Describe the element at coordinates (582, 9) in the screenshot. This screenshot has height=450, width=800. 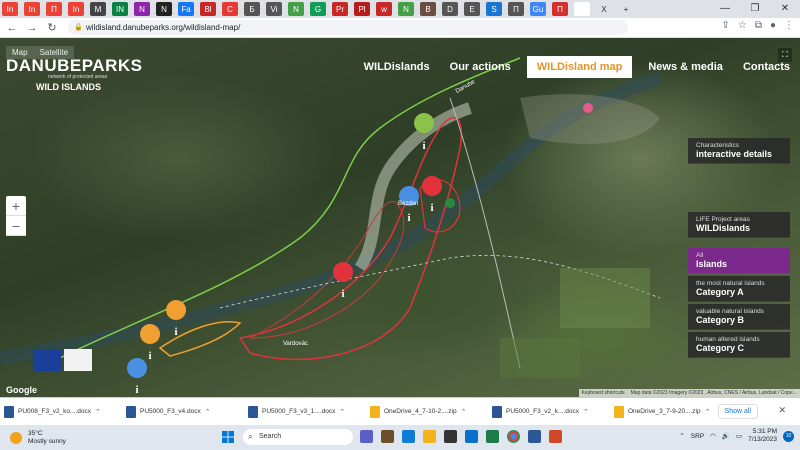
I see `browser-tab` at that location.